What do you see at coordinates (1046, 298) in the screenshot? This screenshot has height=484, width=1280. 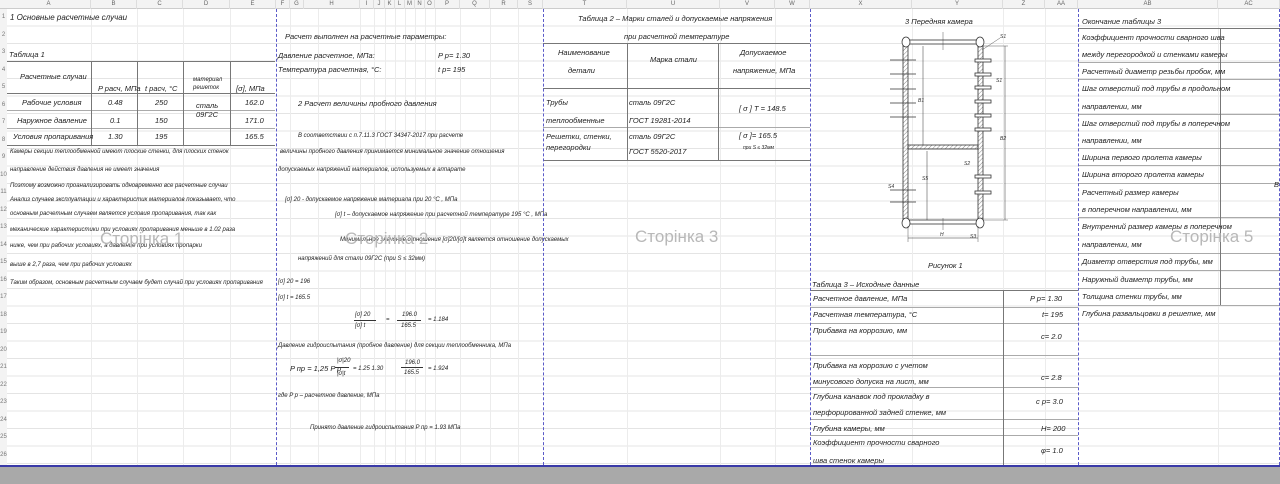 I see `table-value: P р= 1.30` at bounding box center [1046, 298].